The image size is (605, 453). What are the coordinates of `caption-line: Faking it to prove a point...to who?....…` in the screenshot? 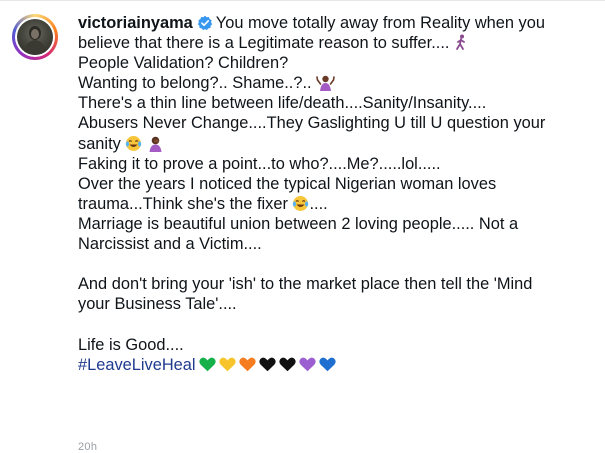 It's located at (338, 164).